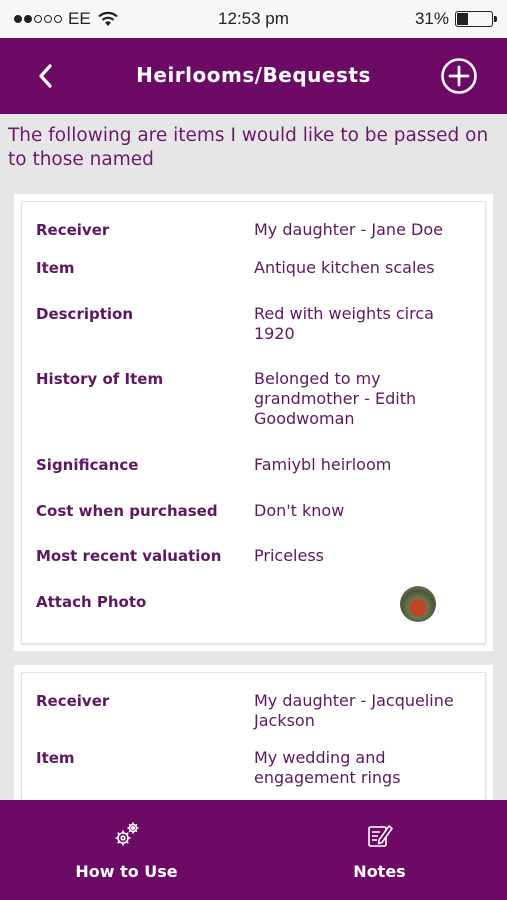  I want to click on row-label: Cost when purchased, so click(127, 511).